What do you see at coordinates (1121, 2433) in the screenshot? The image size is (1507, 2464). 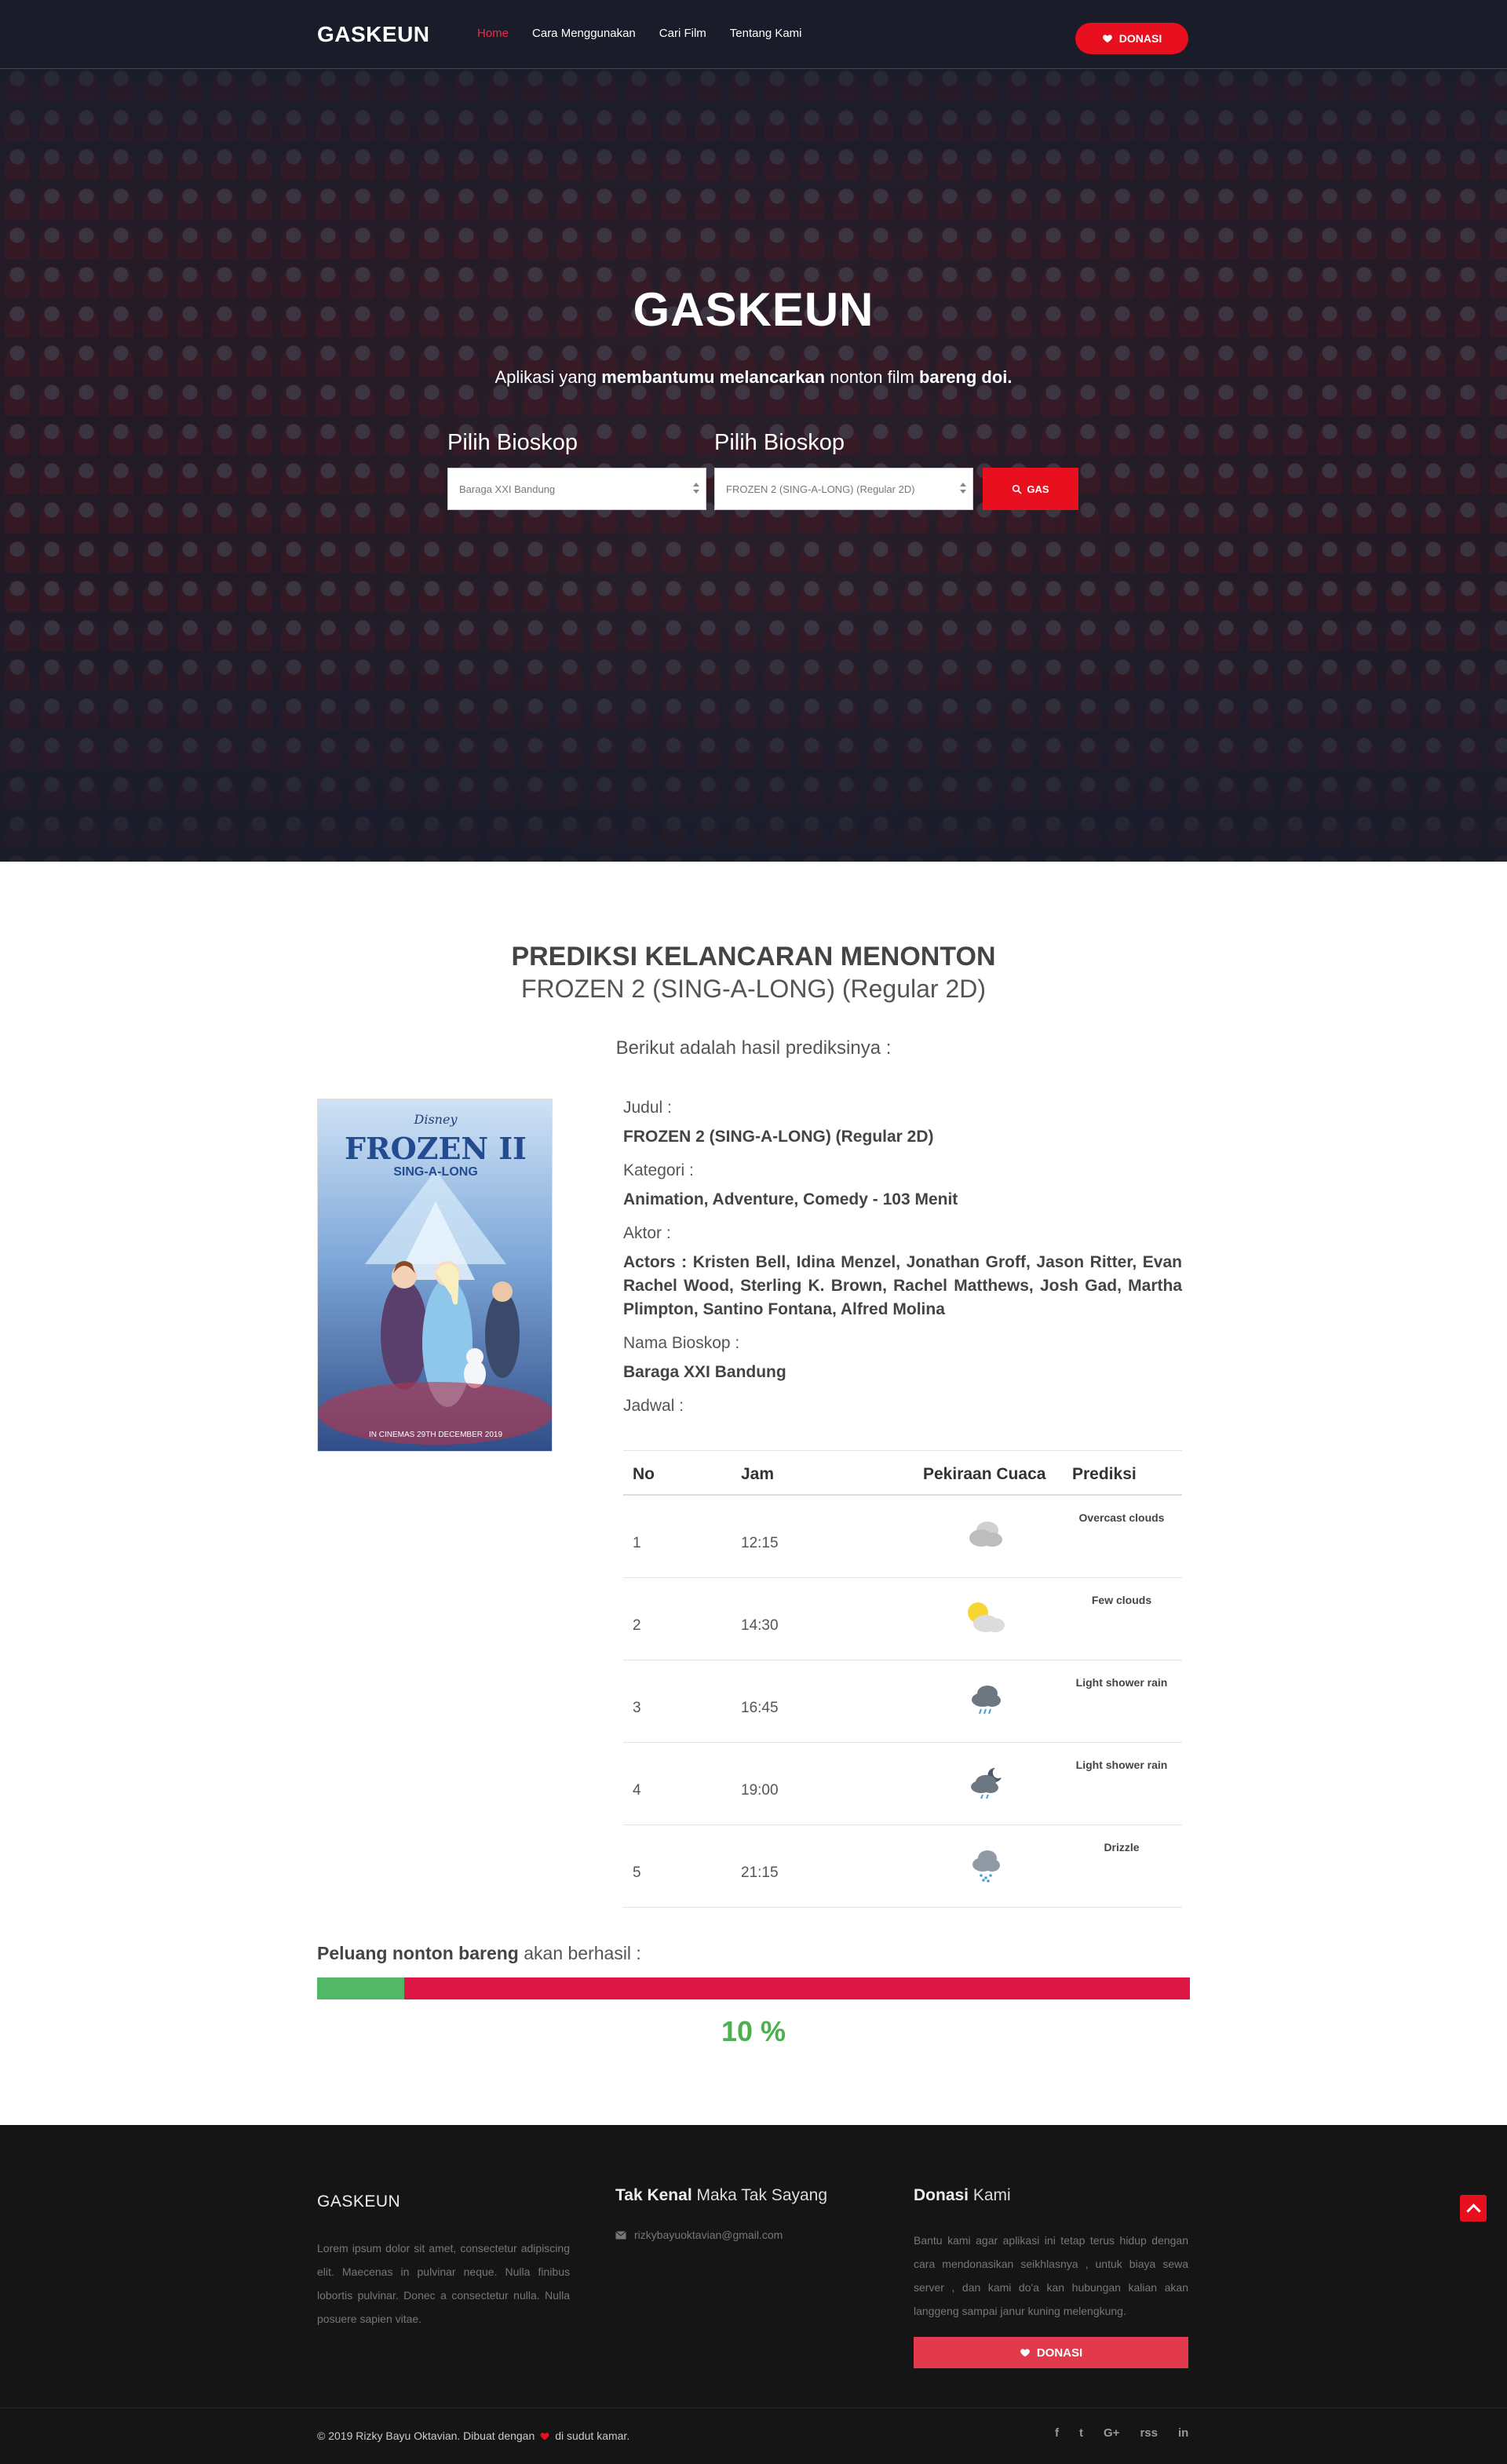 I see `social-links: f t G+ rss in` at bounding box center [1121, 2433].